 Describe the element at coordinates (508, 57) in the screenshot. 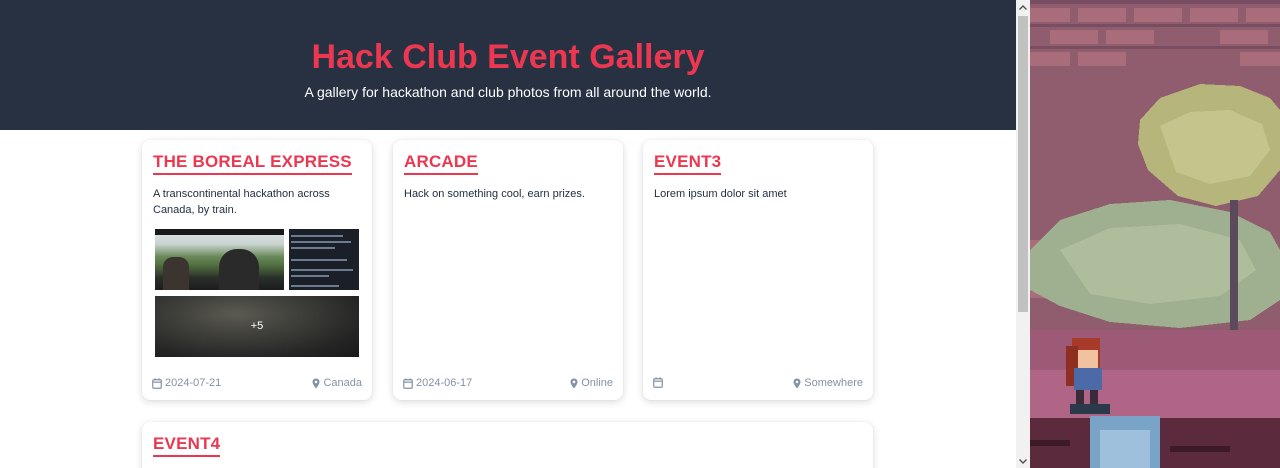

I see `page-title: Hack Club Event Gallery` at that location.